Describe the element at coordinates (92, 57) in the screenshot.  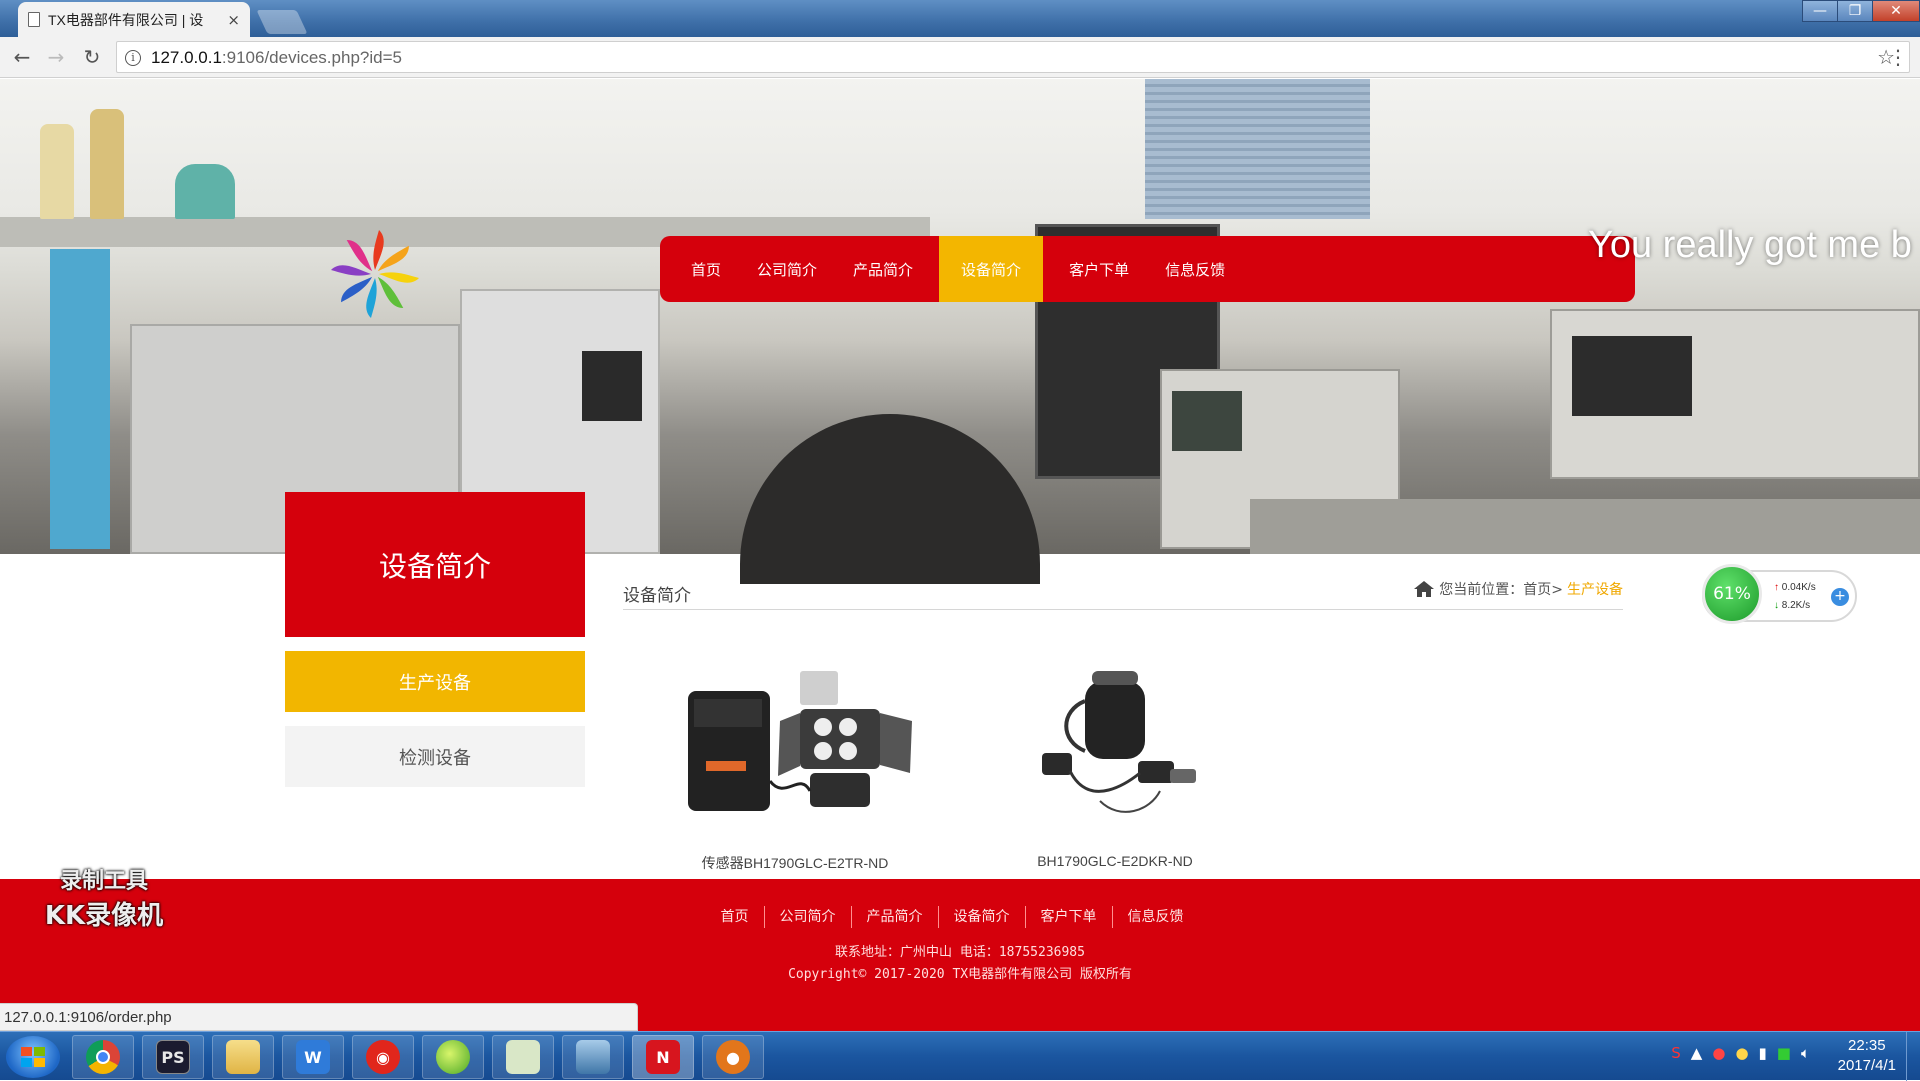
I see `reload-button: ↻` at that location.